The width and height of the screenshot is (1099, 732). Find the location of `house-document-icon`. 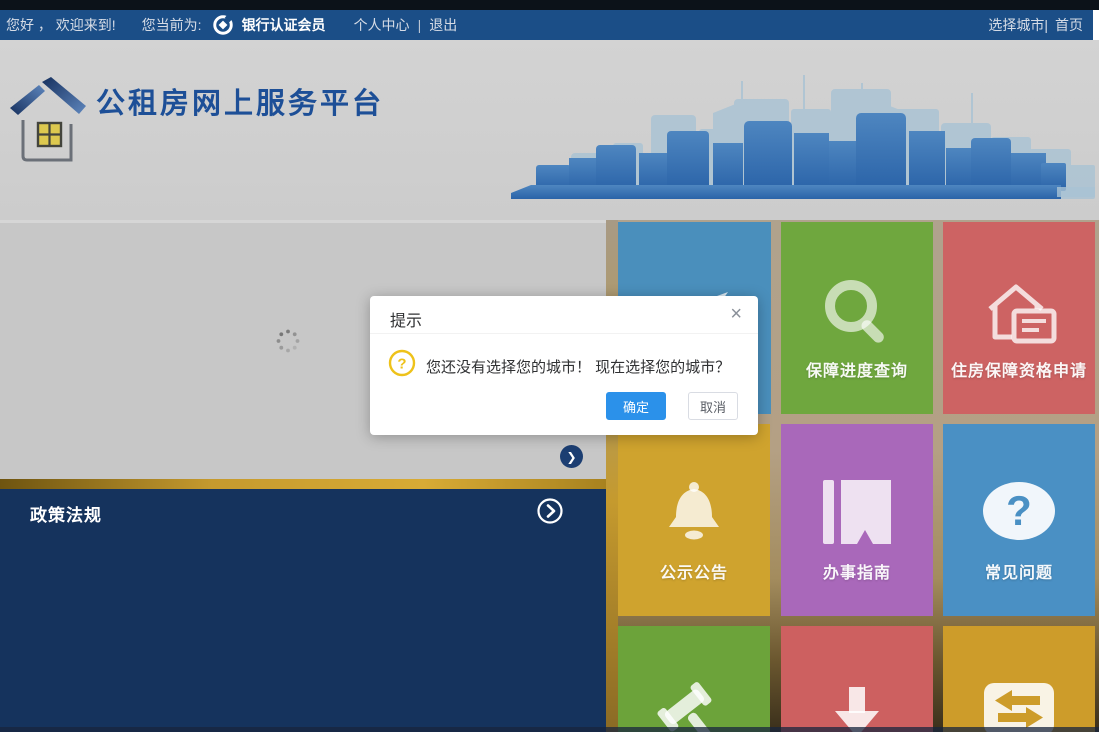

house-document-icon is located at coordinates (1019, 314).